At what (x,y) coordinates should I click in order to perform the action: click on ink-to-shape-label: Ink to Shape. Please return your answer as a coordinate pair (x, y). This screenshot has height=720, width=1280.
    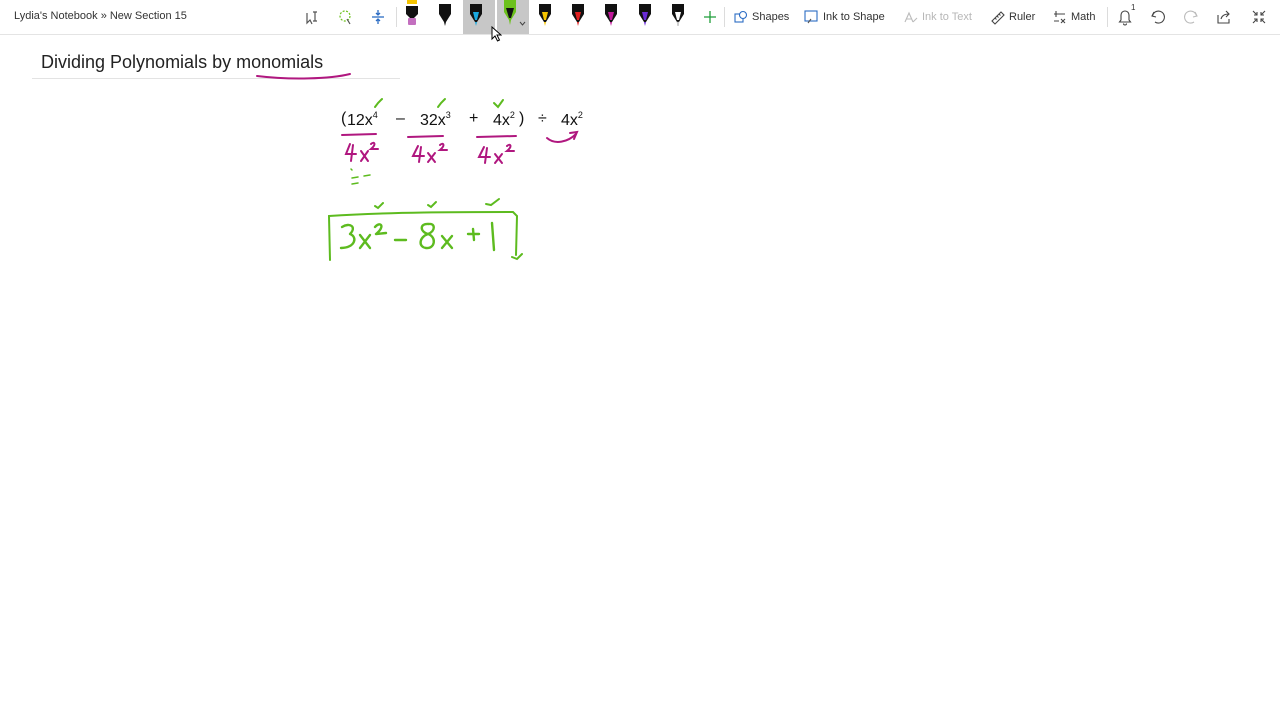
    Looking at the image, I should click on (854, 17).